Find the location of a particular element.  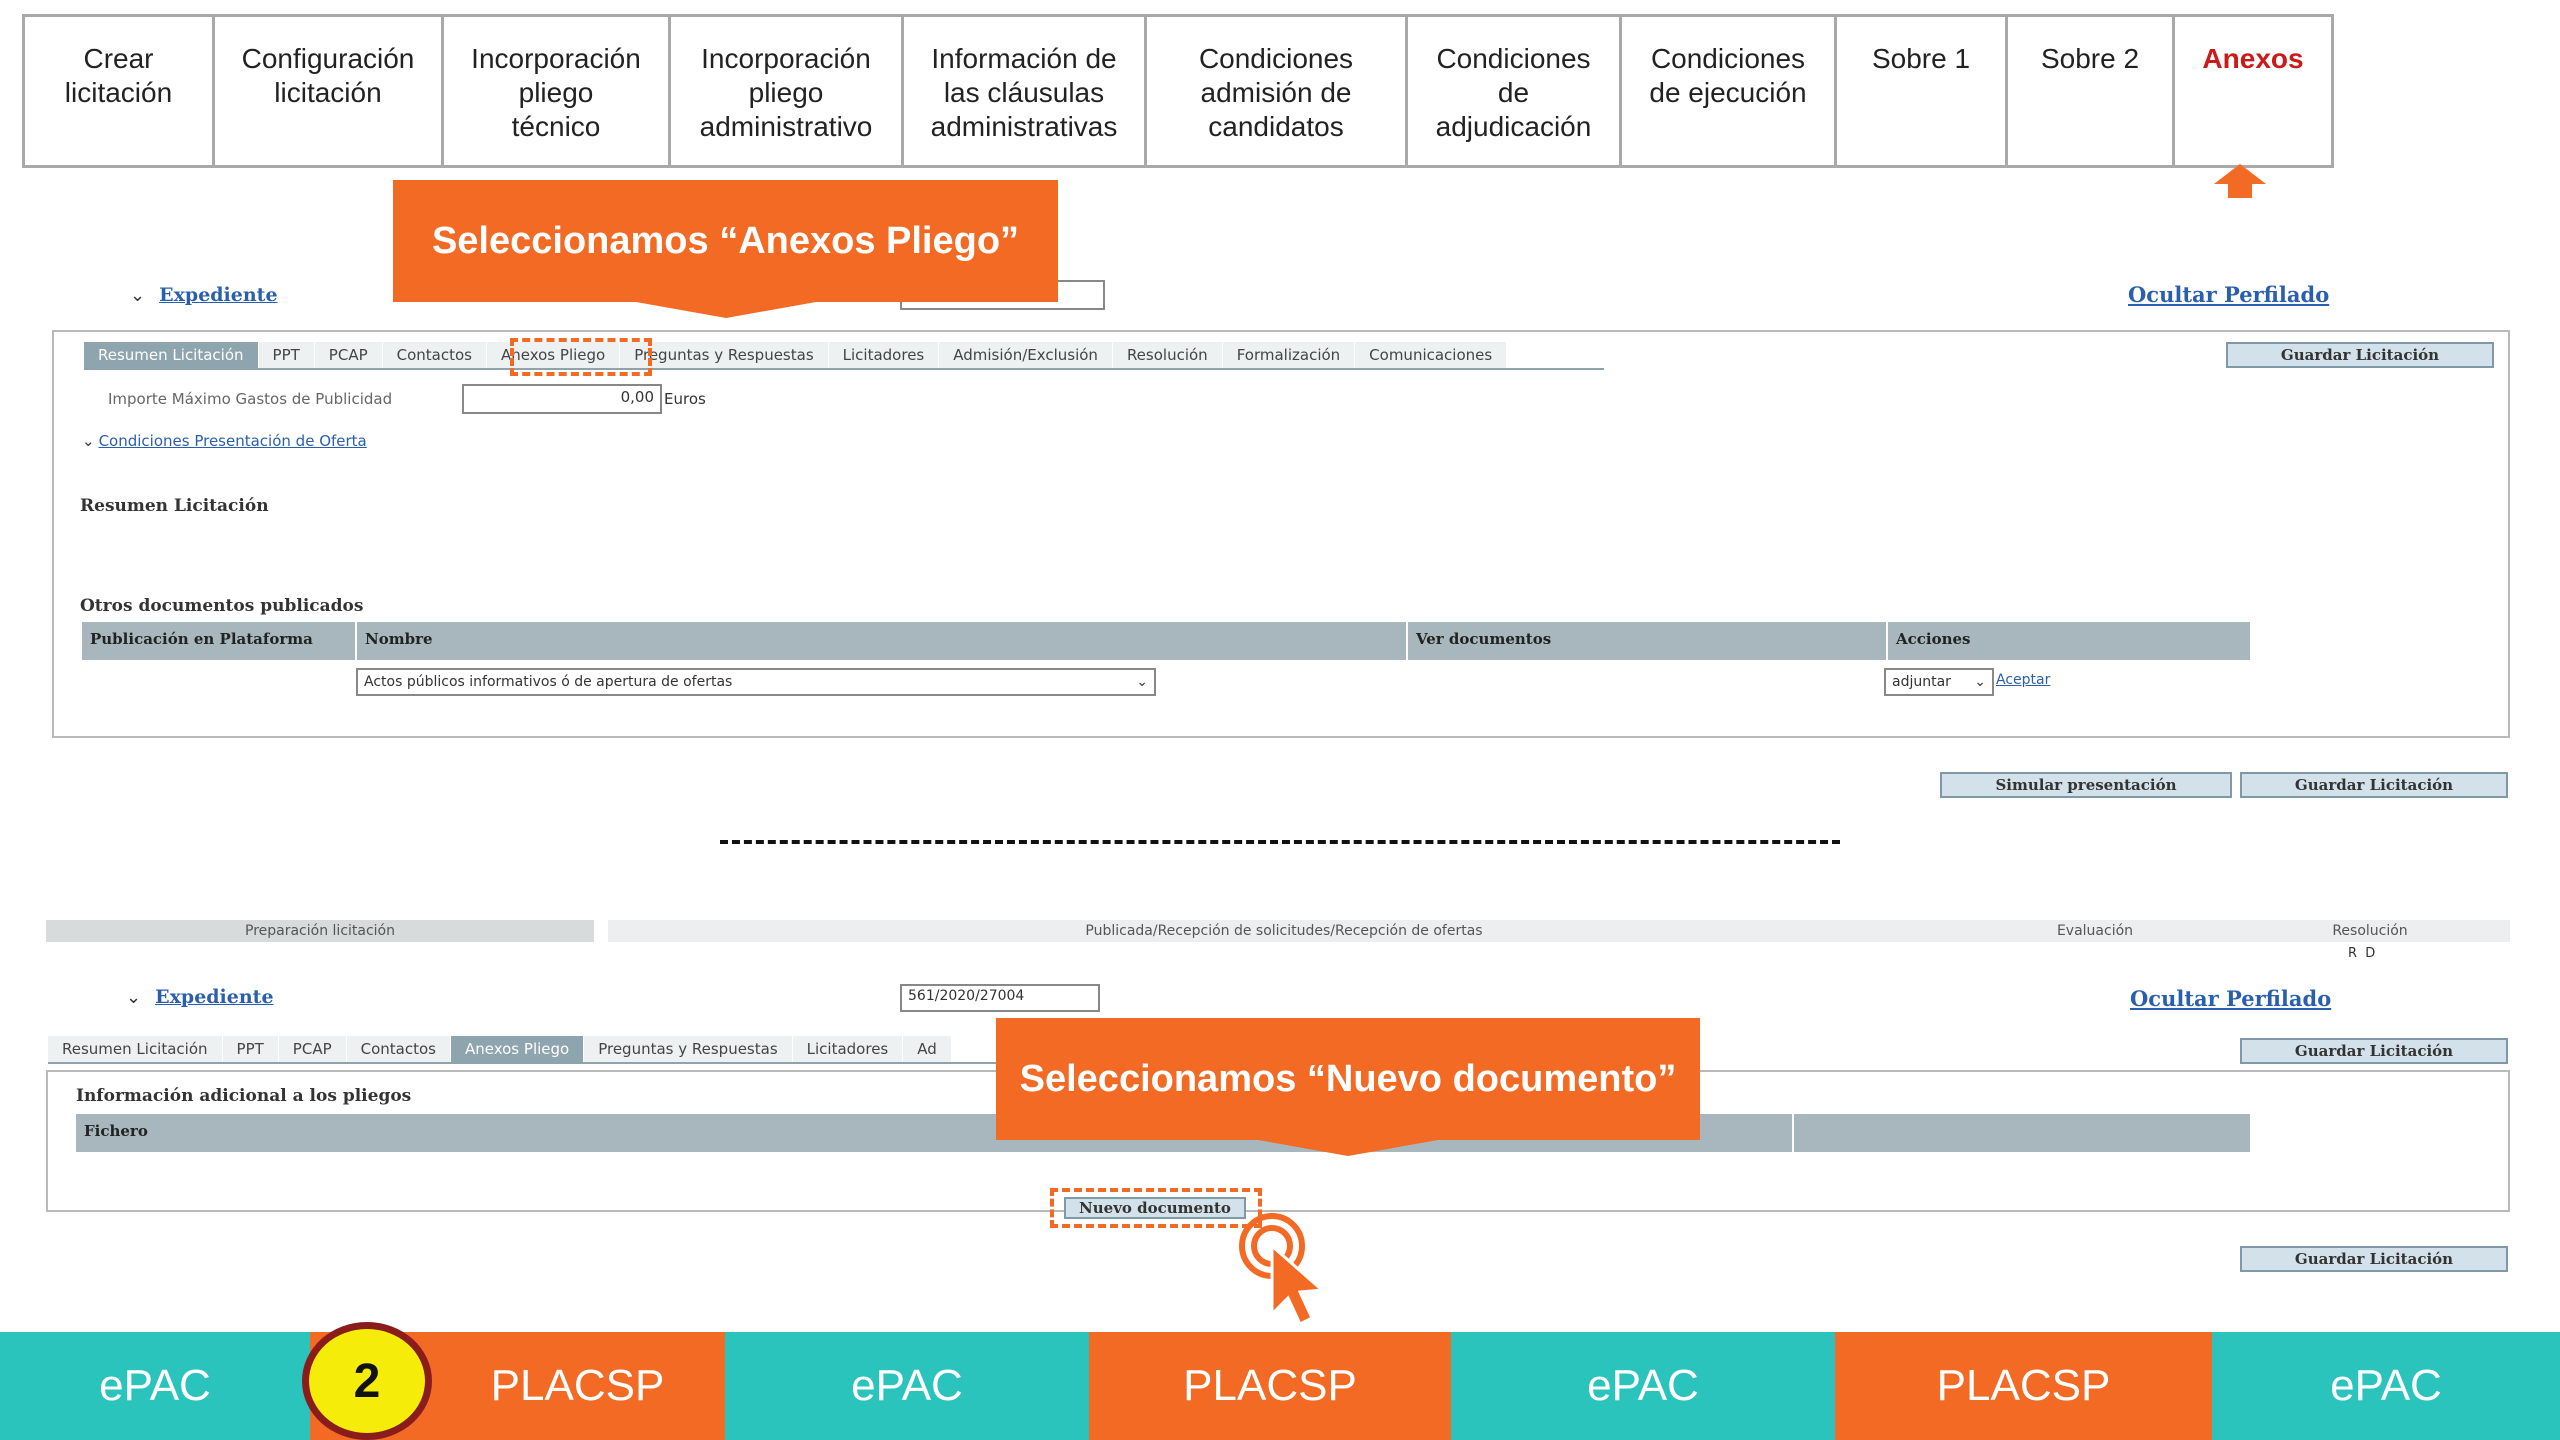

callout-text: Seleccionamos “Anexos Pliego” is located at coordinates (725, 240).